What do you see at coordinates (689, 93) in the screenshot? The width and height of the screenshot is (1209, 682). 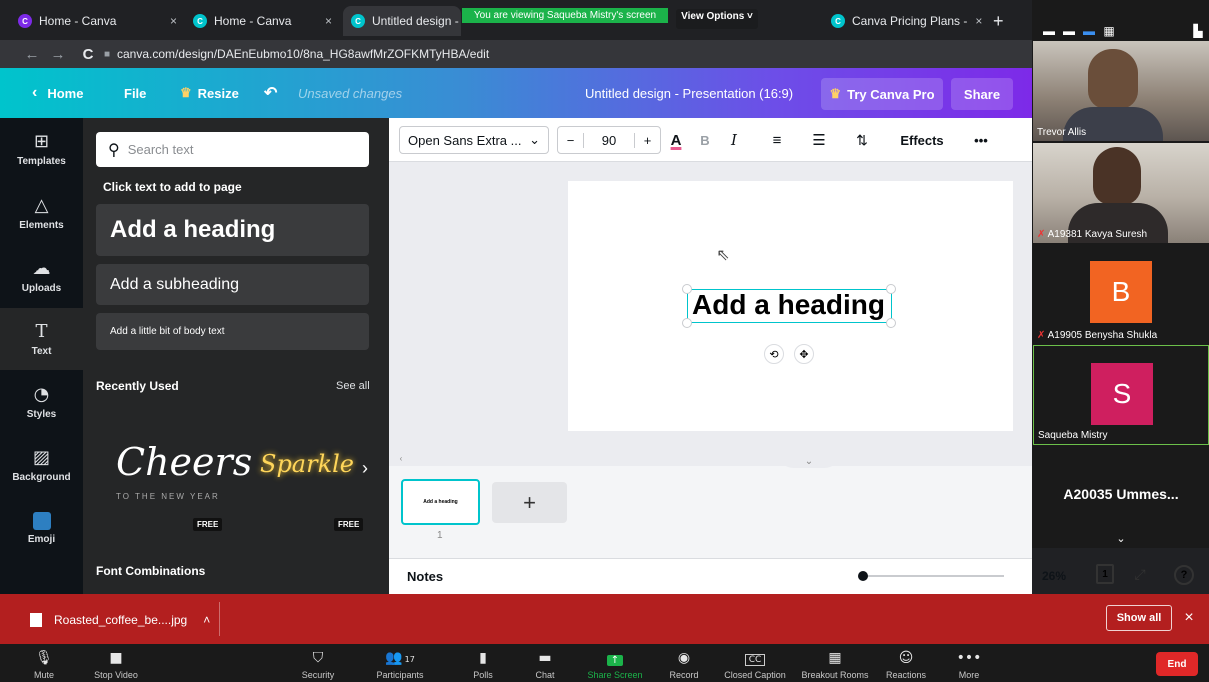 I see `document-title: Untitled design - Presentation (16:9)` at bounding box center [689, 93].